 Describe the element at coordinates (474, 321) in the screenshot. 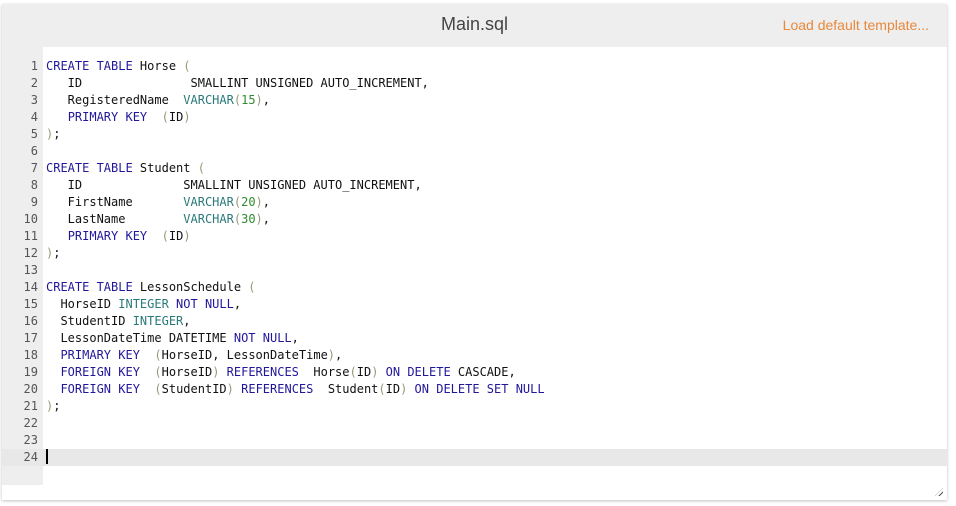

I see `code-line: 16 StudentID INTEGER,` at that location.